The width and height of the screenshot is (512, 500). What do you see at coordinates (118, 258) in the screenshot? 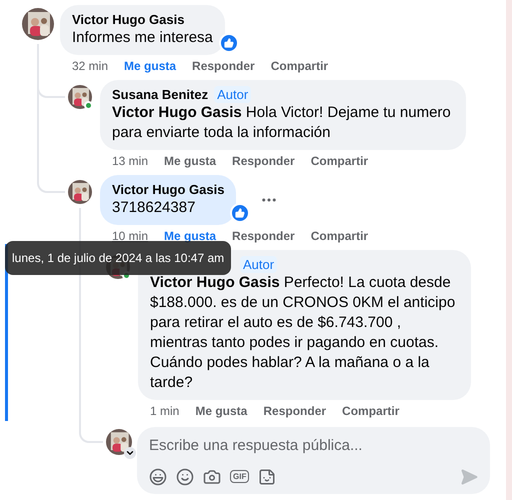
I see `date-tooltip: lunes, 1 de julio de 2024 a las 10:47 am` at bounding box center [118, 258].